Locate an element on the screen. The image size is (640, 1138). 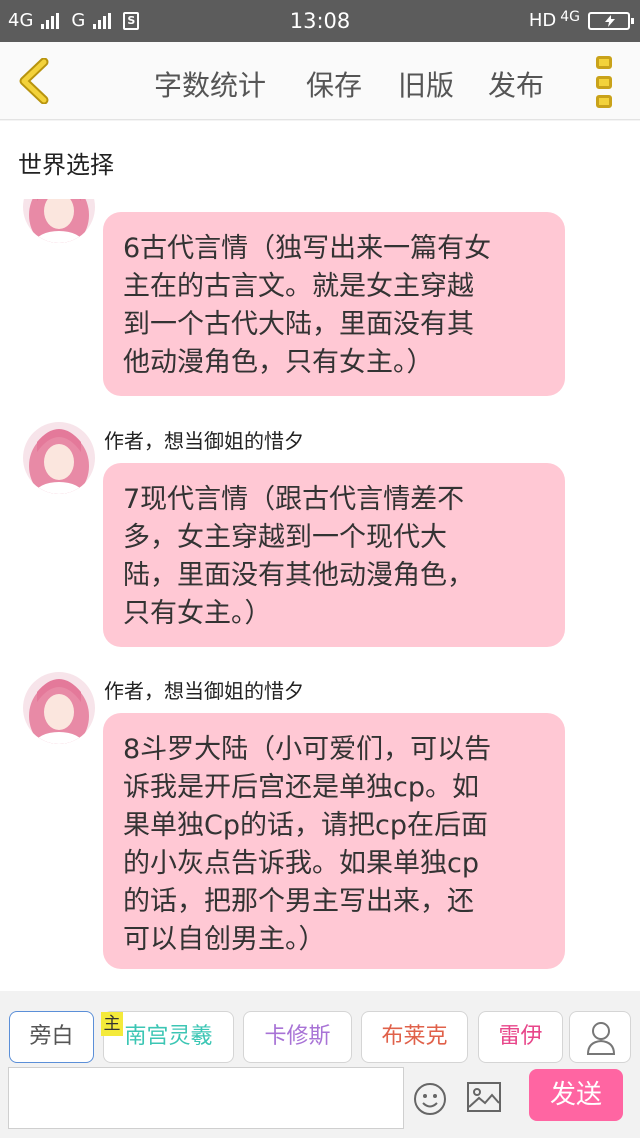
status-right: HD 4G is located at coordinates (581, 19).